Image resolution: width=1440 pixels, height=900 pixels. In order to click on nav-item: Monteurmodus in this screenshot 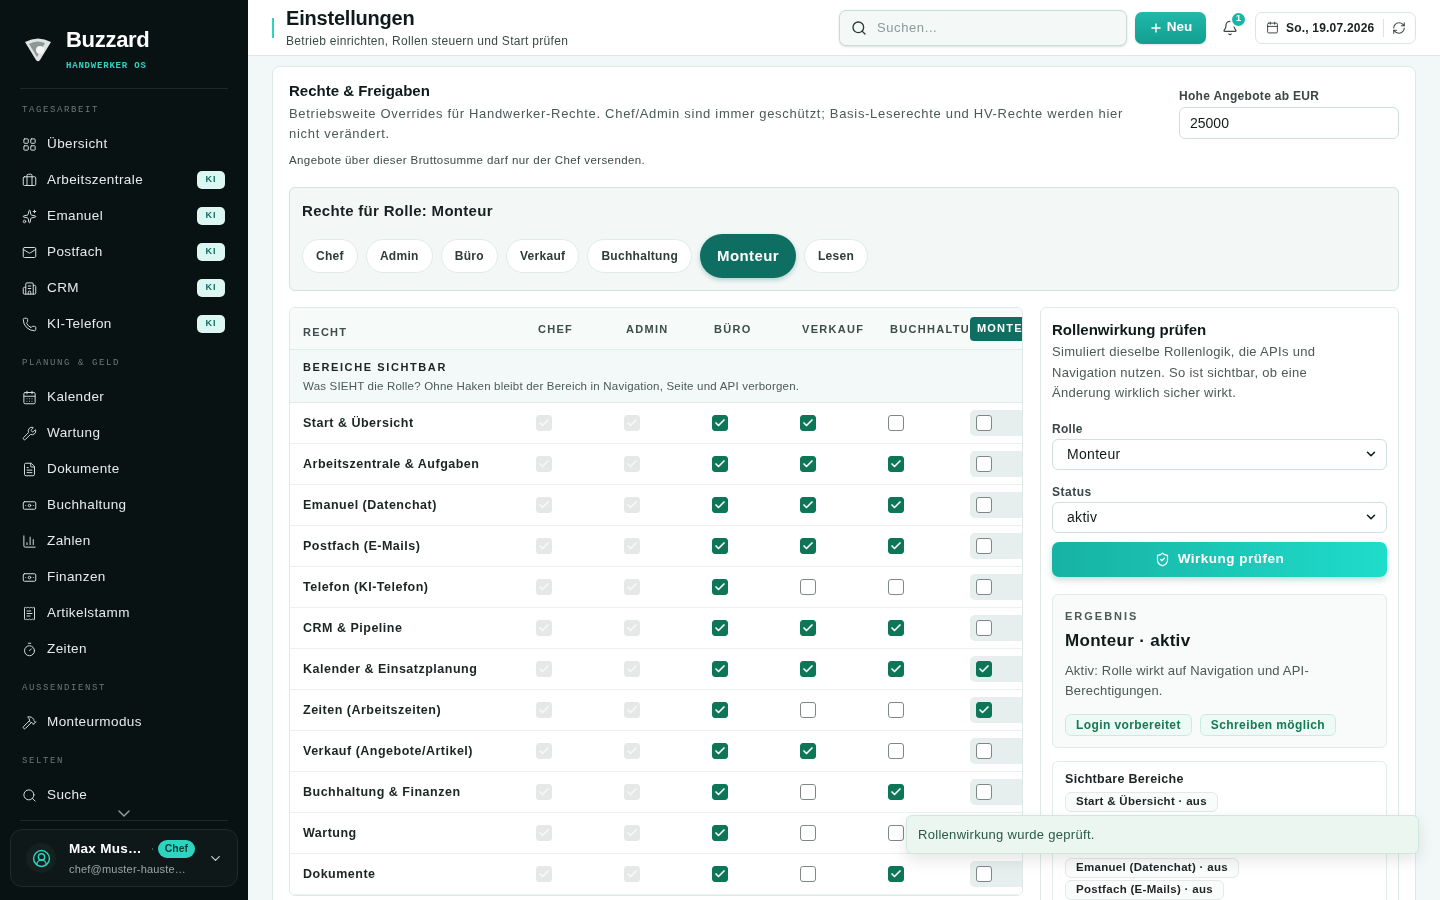, I will do `click(124, 722)`.